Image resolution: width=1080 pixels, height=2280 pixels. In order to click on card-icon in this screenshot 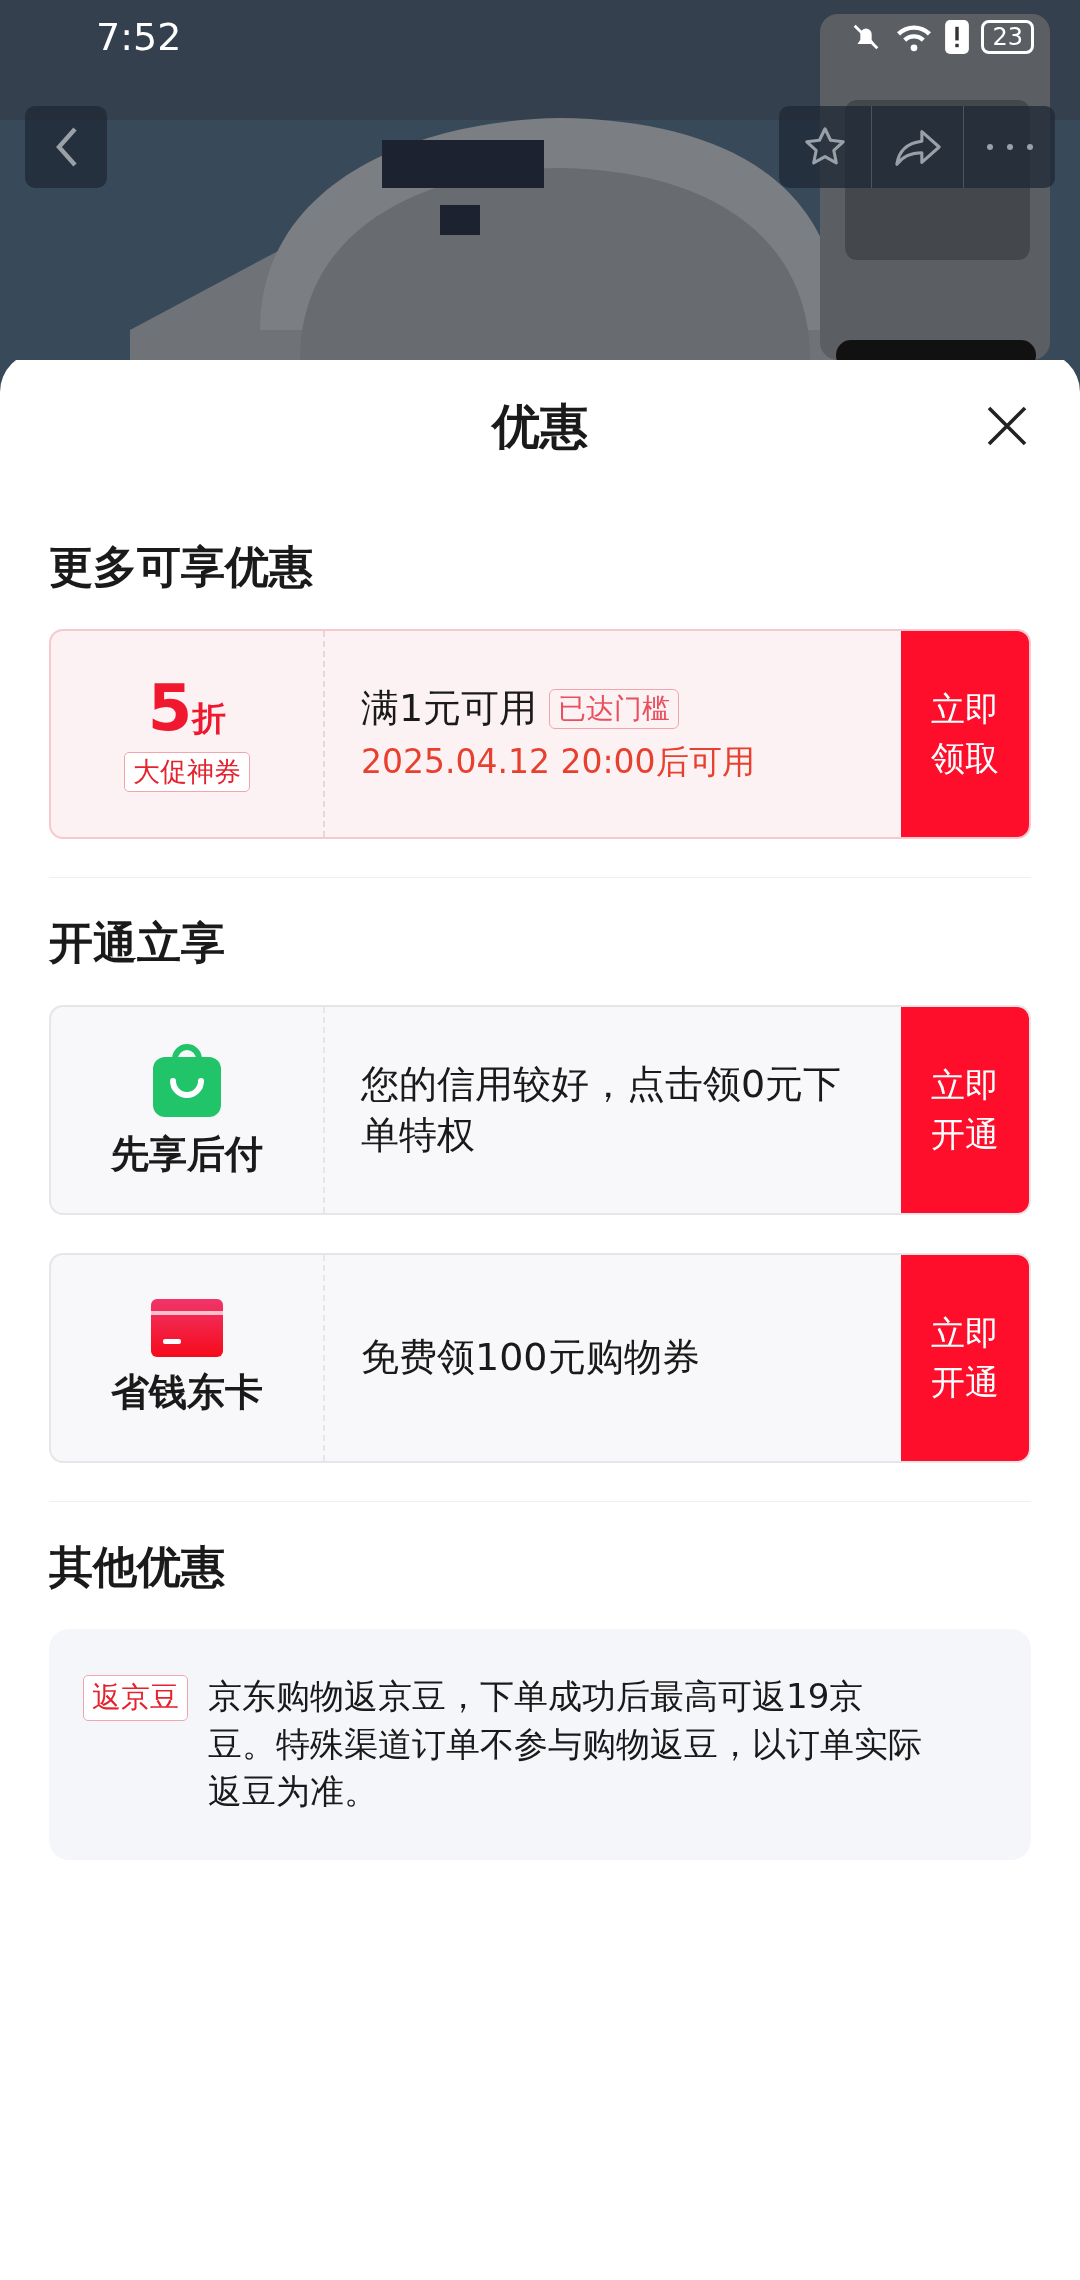, I will do `click(187, 1327)`.